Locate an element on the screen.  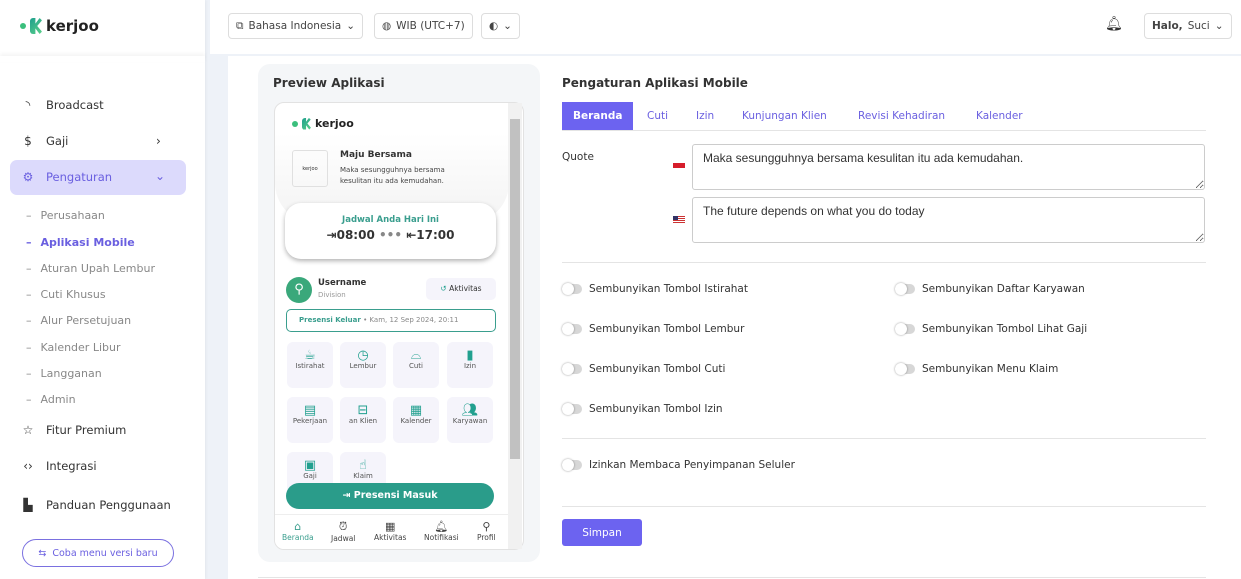
menu-kunjungan-klien: ⊟ an Klien is located at coordinates (363, 420).